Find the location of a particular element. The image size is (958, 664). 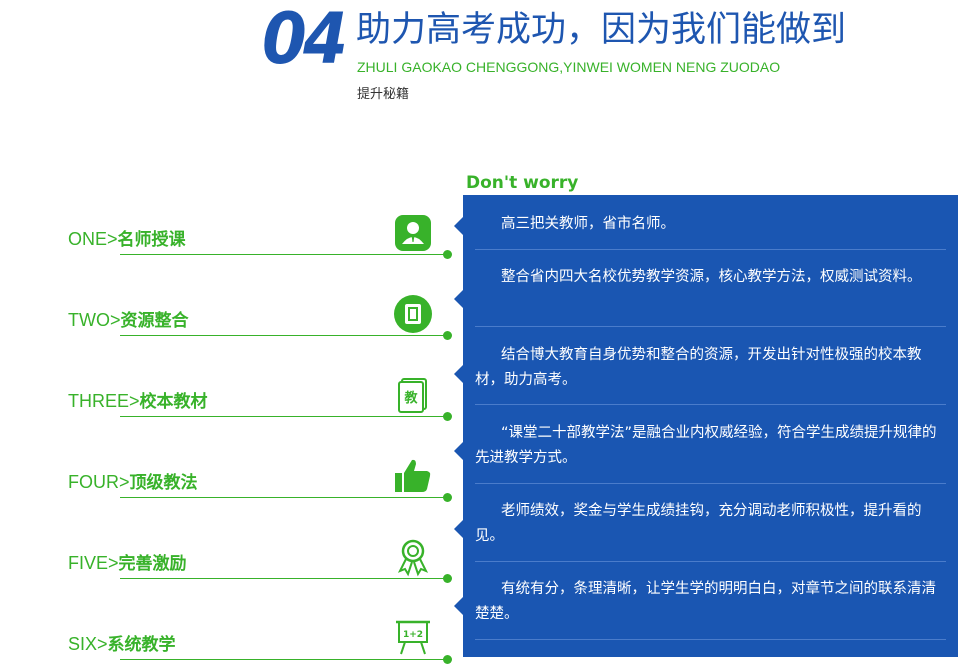

tagline: Don't worry is located at coordinates (522, 183).